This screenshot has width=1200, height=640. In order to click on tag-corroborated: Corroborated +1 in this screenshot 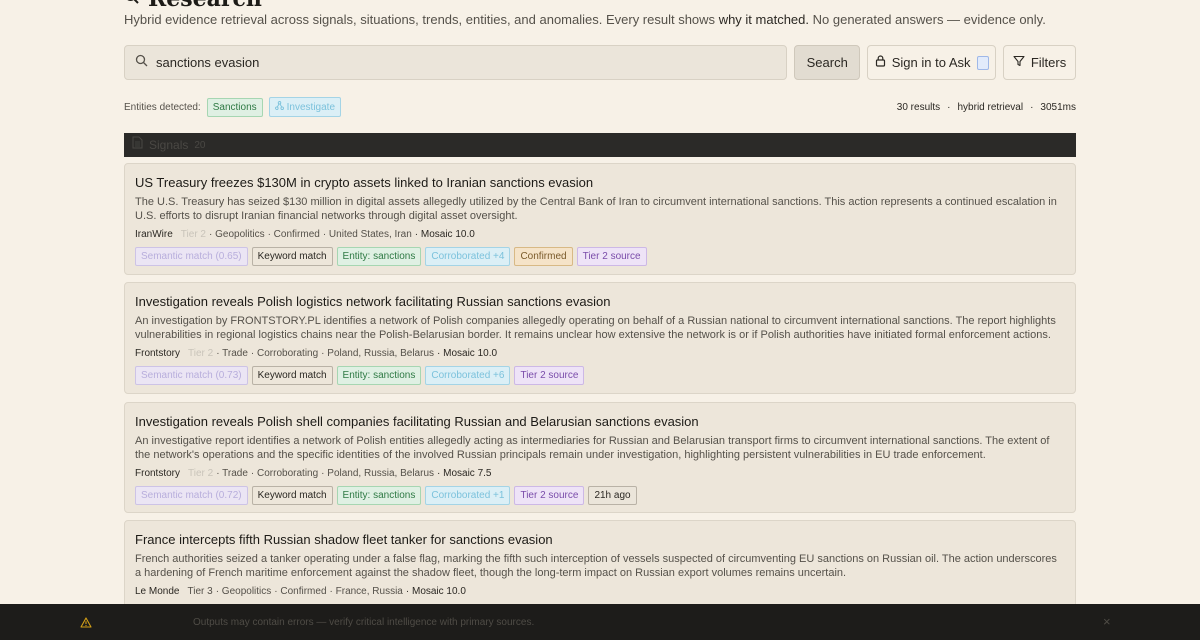, I will do `click(468, 495)`.